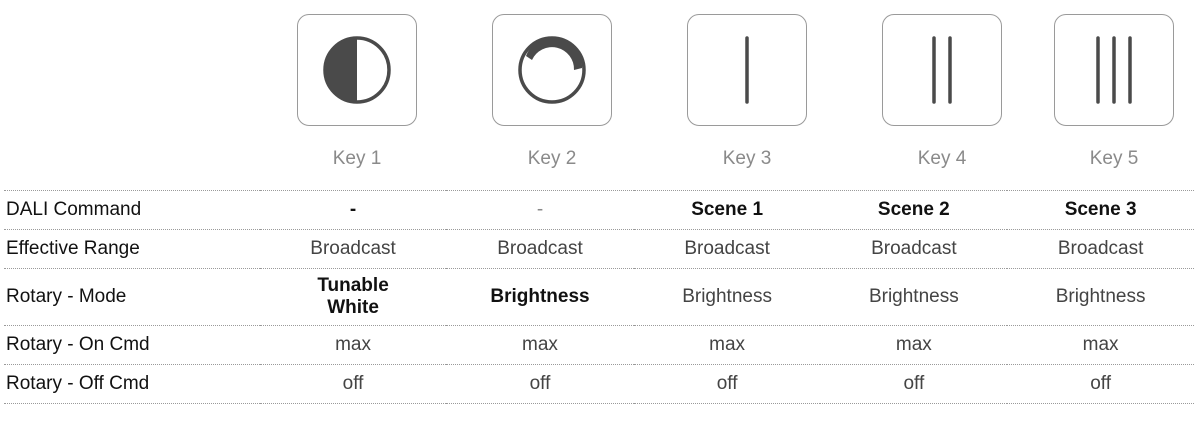 The width and height of the screenshot is (1198, 423). I want to click on table-cell: Scene 2, so click(914, 210).